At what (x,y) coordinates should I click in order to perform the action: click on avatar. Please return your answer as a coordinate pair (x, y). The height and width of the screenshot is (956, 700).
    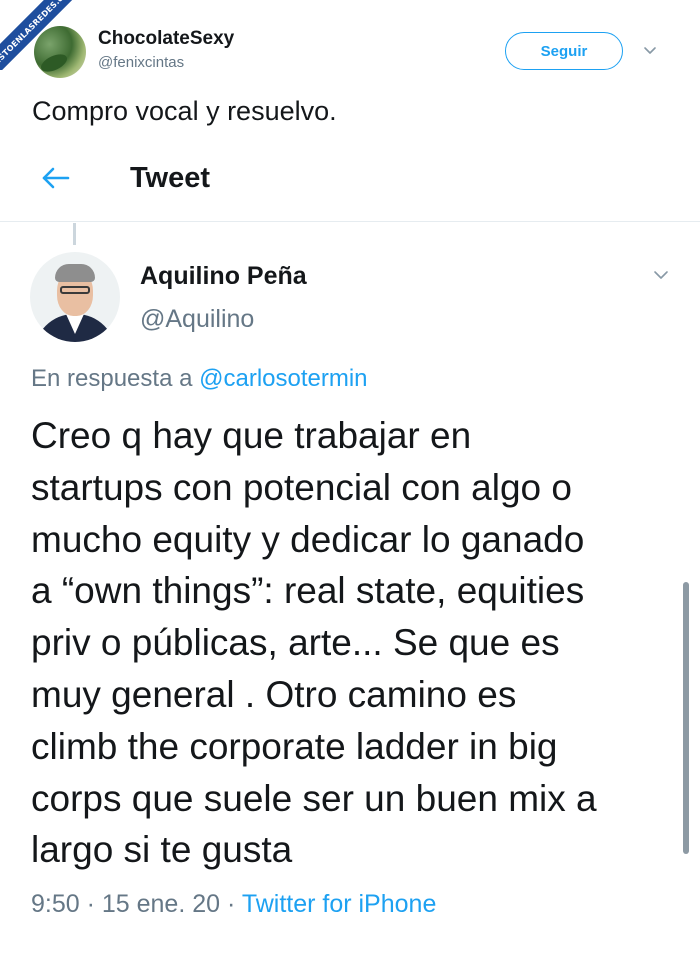
    Looking at the image, I should click on (75, 297).